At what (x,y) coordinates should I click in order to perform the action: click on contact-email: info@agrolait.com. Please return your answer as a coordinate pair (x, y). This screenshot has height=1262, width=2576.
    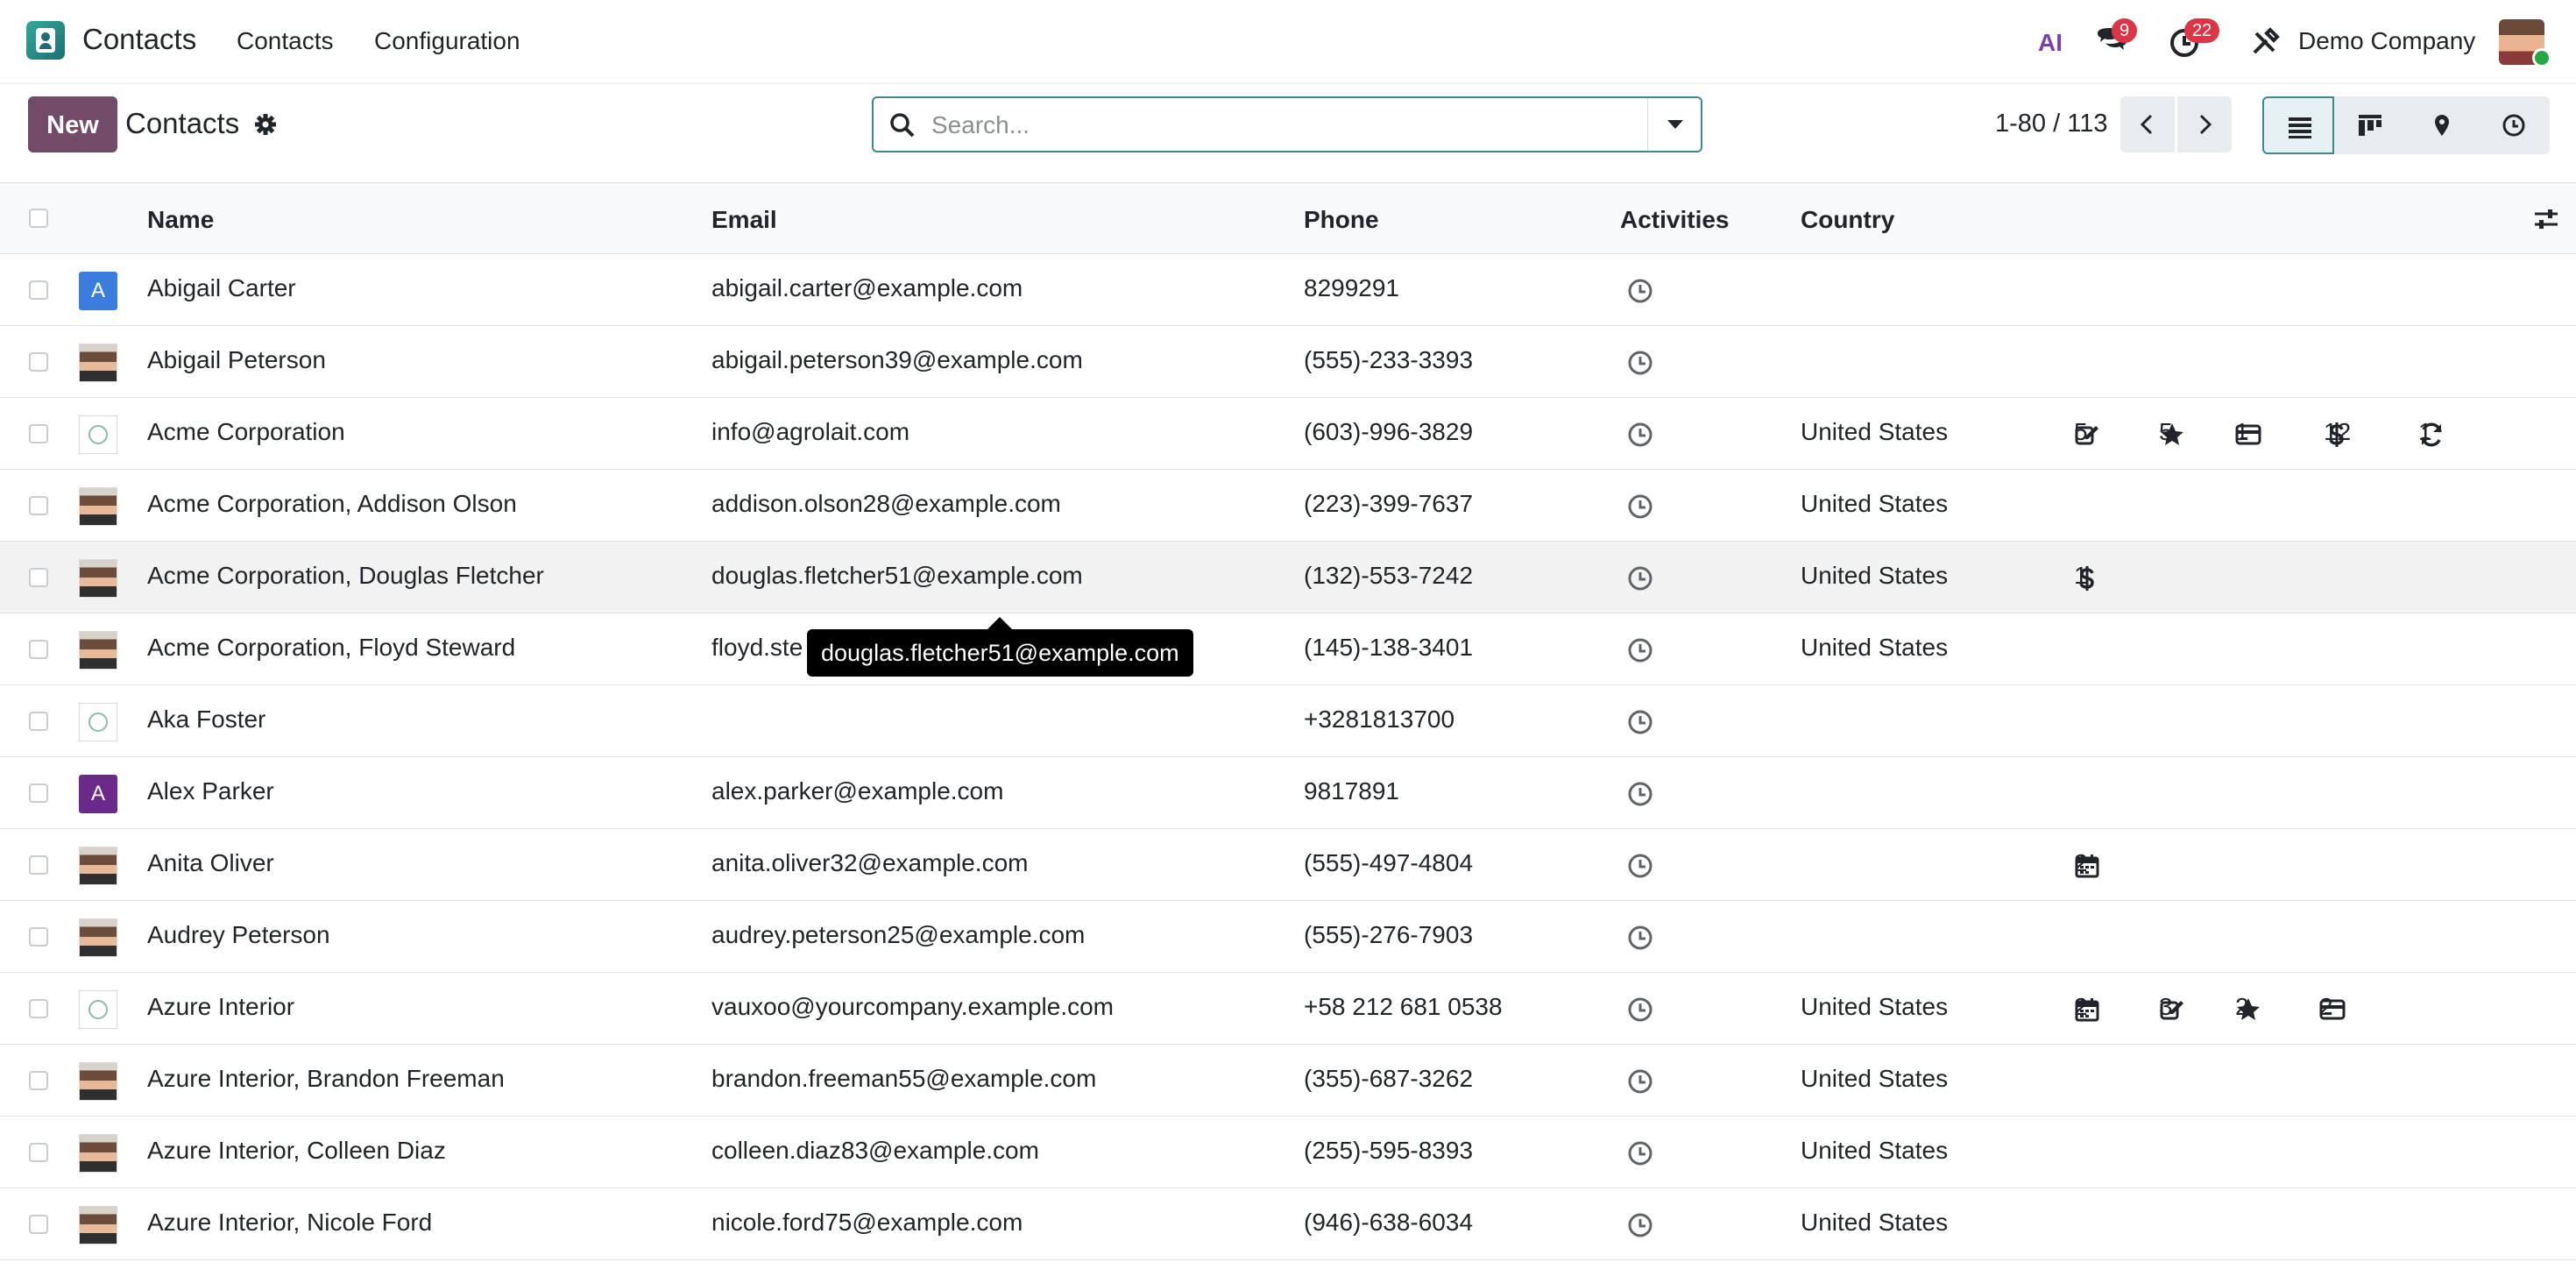
    Looking at the image, I should click on (810, 432).